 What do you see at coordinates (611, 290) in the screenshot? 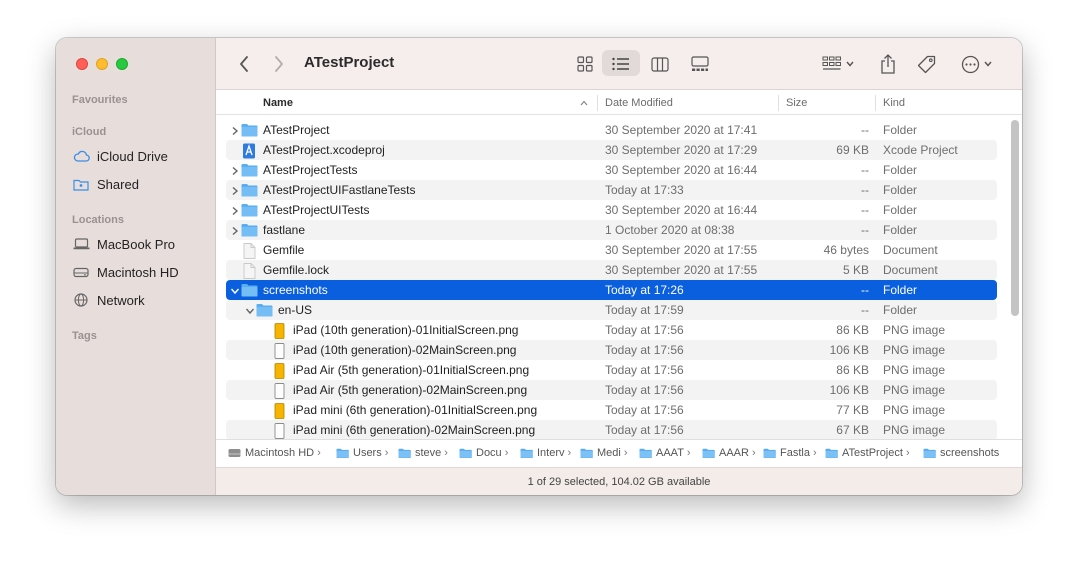
I see `file-row: screenshots Today at 17:26 -- Folder` at bounding box center [611, 290].